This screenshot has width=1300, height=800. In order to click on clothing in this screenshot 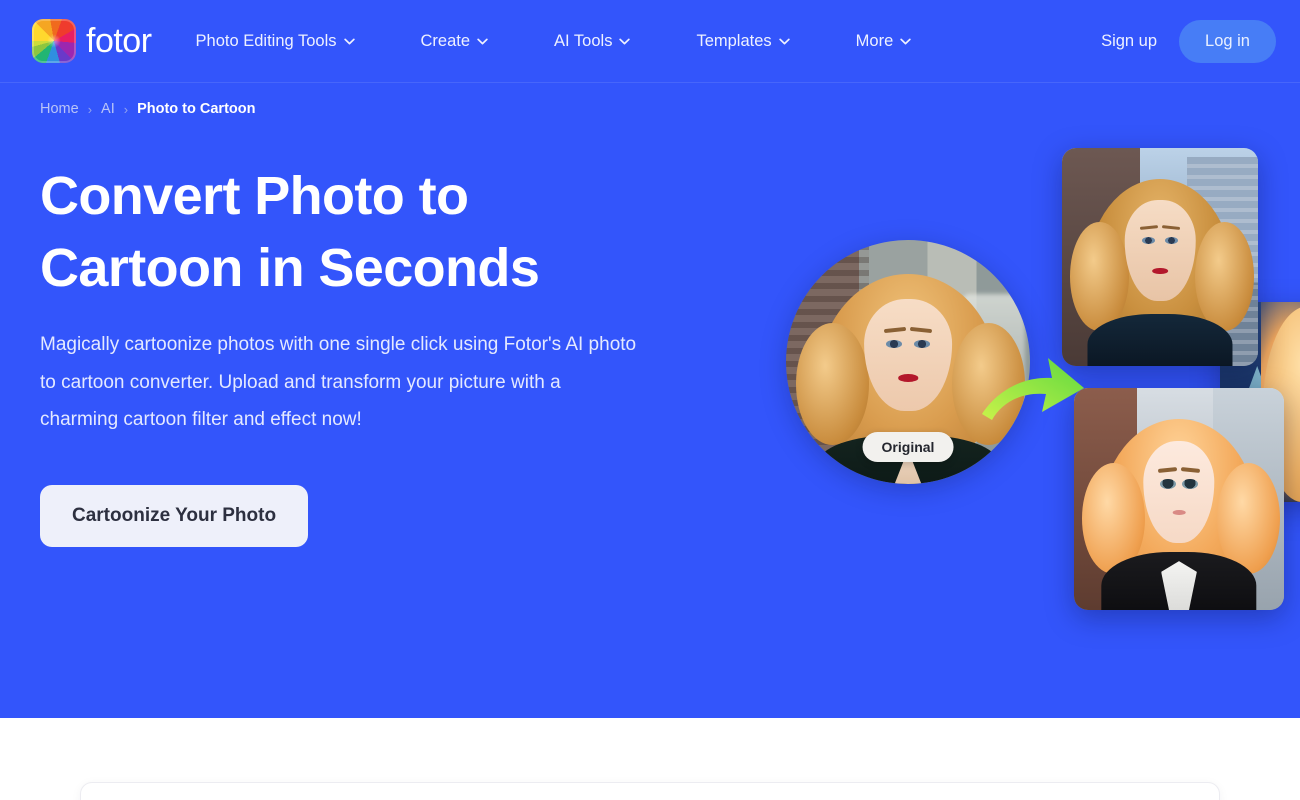, I will do `click(1160, 339)`.